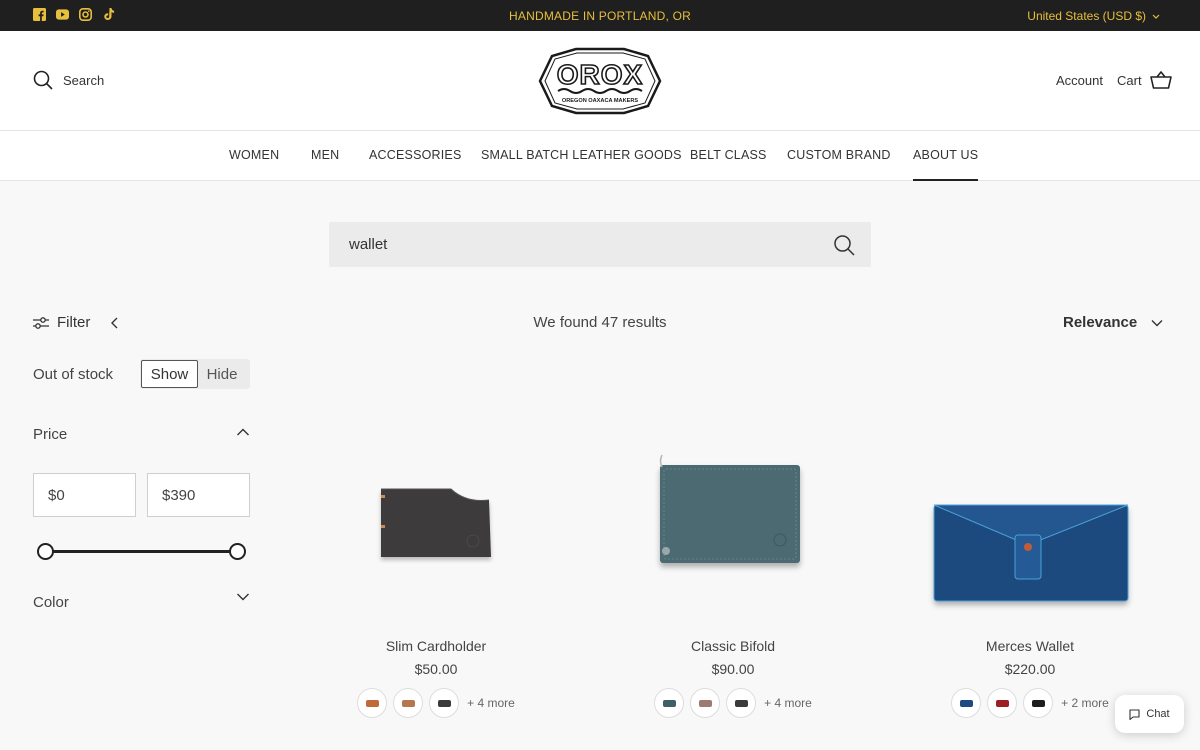 The width and height of the screenshot is (1200, 750). What do you see at coordinates (325, 155) in the screenshot?
I see `nav-item-men: MEN` at bounding box center [325, 155].